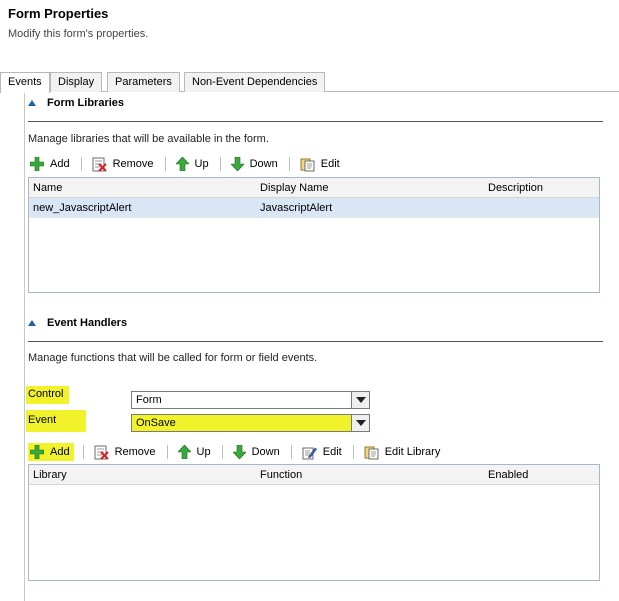  I want to click on event-label: Event, so click(56, 421).